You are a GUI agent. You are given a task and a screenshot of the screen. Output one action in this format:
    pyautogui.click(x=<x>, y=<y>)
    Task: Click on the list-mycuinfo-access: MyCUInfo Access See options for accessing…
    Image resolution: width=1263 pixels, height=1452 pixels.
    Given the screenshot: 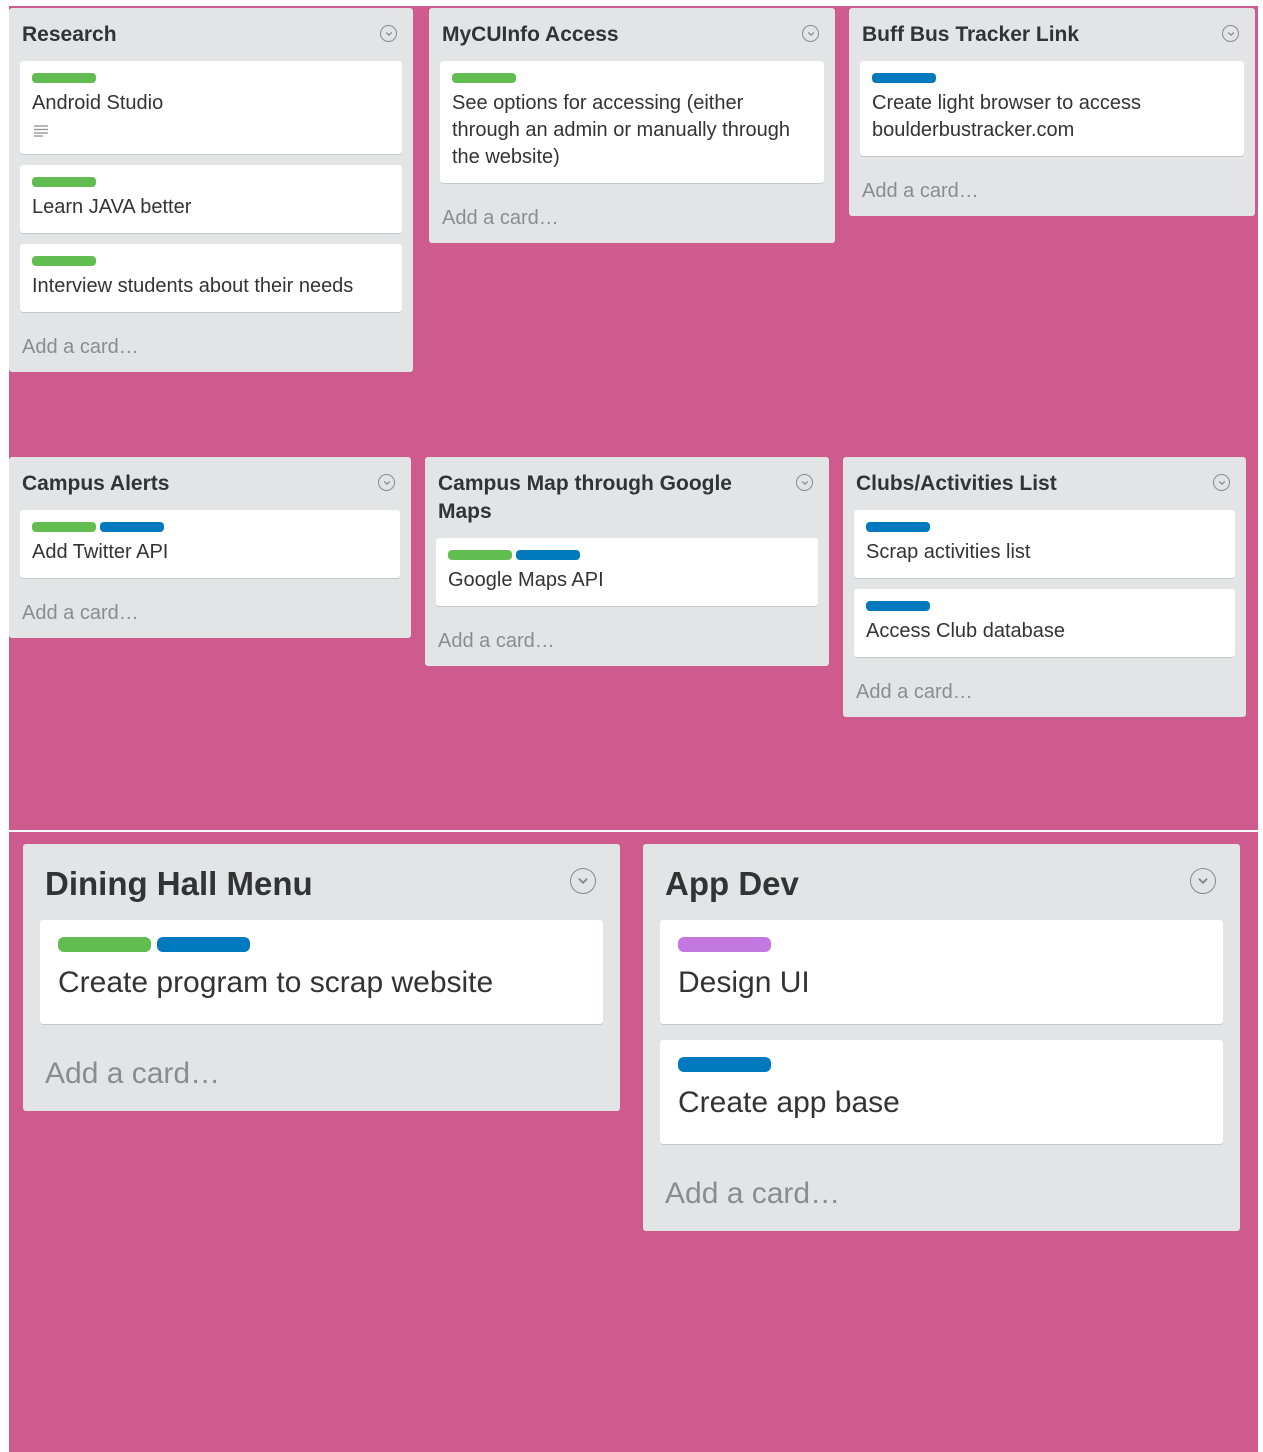 What is the action you would take?
    pyautogui.click(x=632, y=125)
    